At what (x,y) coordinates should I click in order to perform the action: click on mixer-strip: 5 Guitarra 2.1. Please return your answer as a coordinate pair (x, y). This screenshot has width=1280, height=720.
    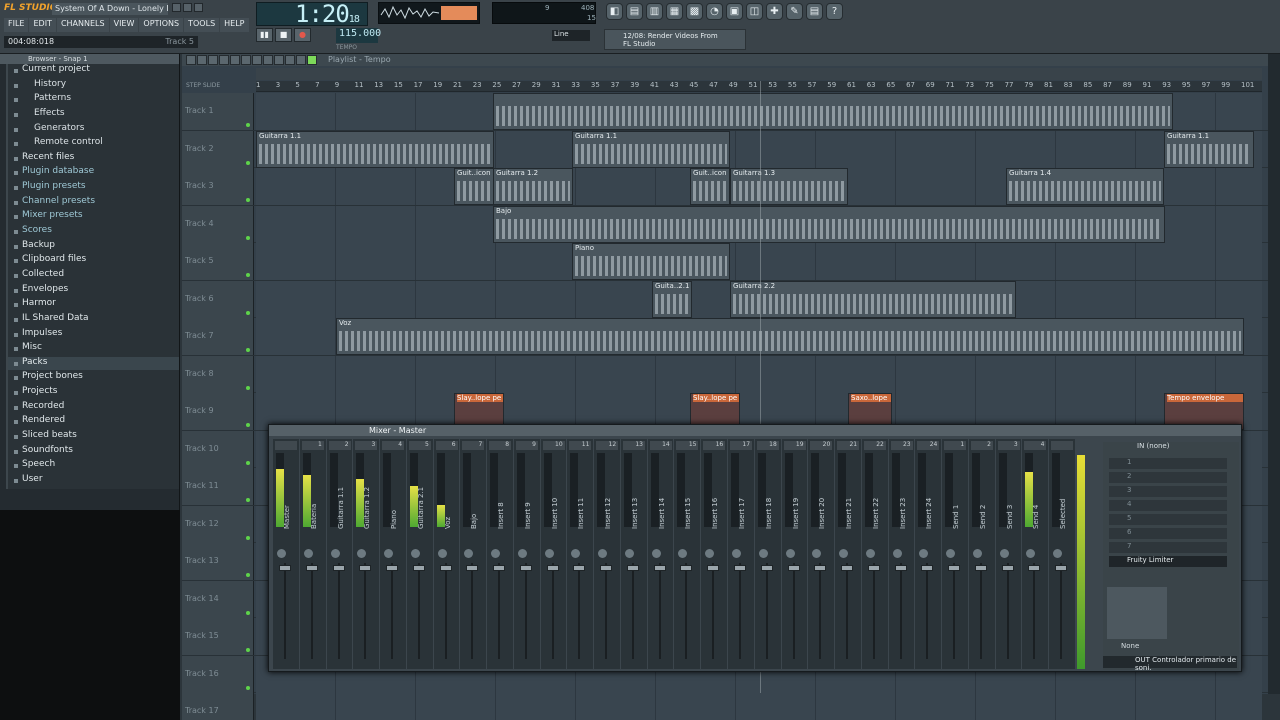
    Looking at the image, I should click on (419, 554).